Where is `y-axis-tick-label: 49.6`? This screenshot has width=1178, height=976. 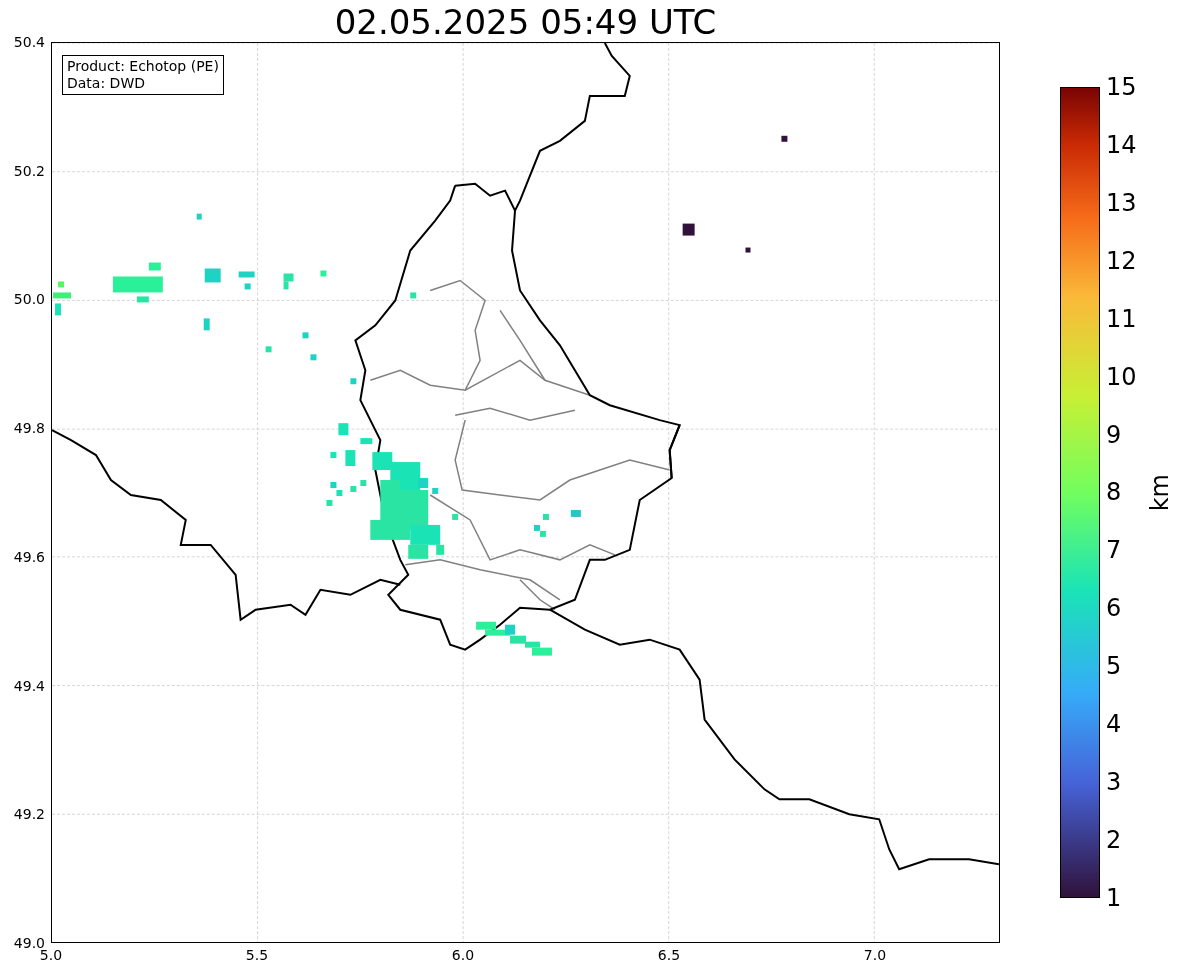 y-axis-tick-label: 49.6 is located at coordinates (29, 556).